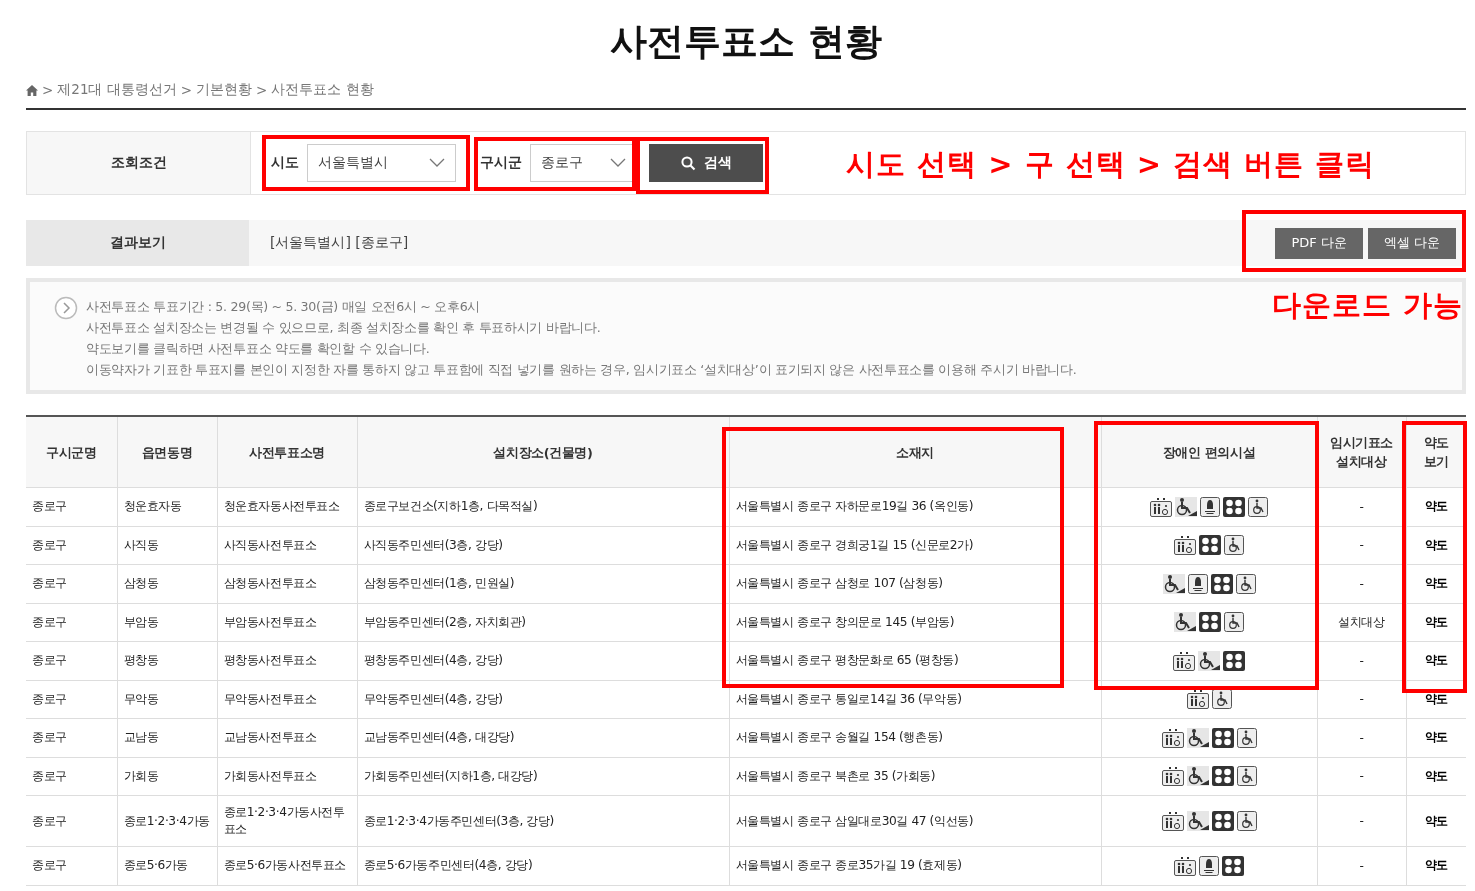 This screenshot has width=1475, height=891. I want to click on table-cell: 평창동사전투표소, so click(287, 660).